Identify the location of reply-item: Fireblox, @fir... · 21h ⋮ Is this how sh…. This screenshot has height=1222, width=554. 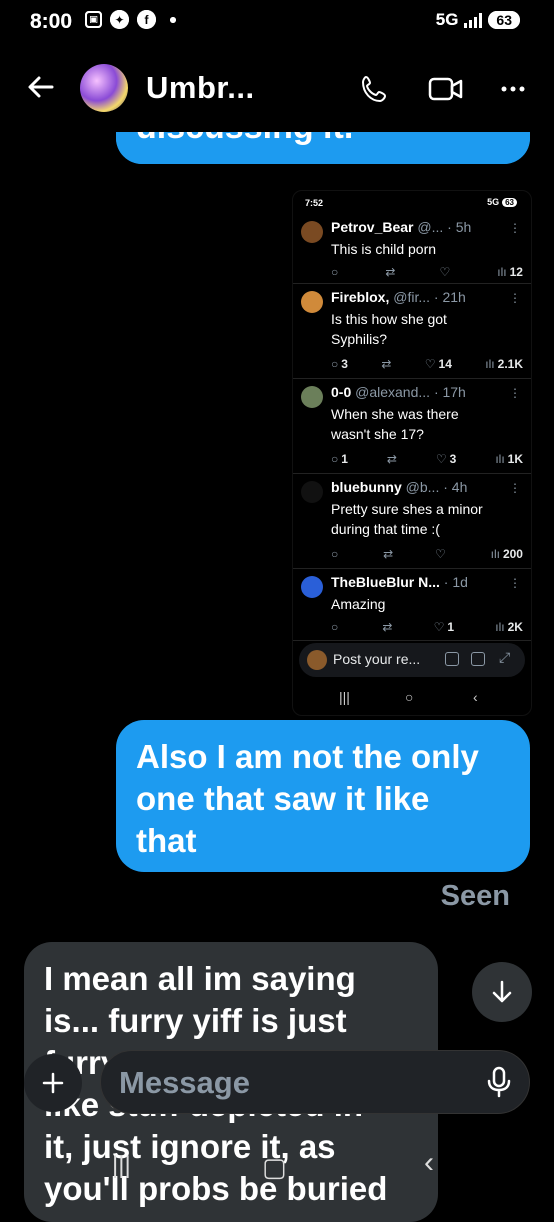
(412, 331).